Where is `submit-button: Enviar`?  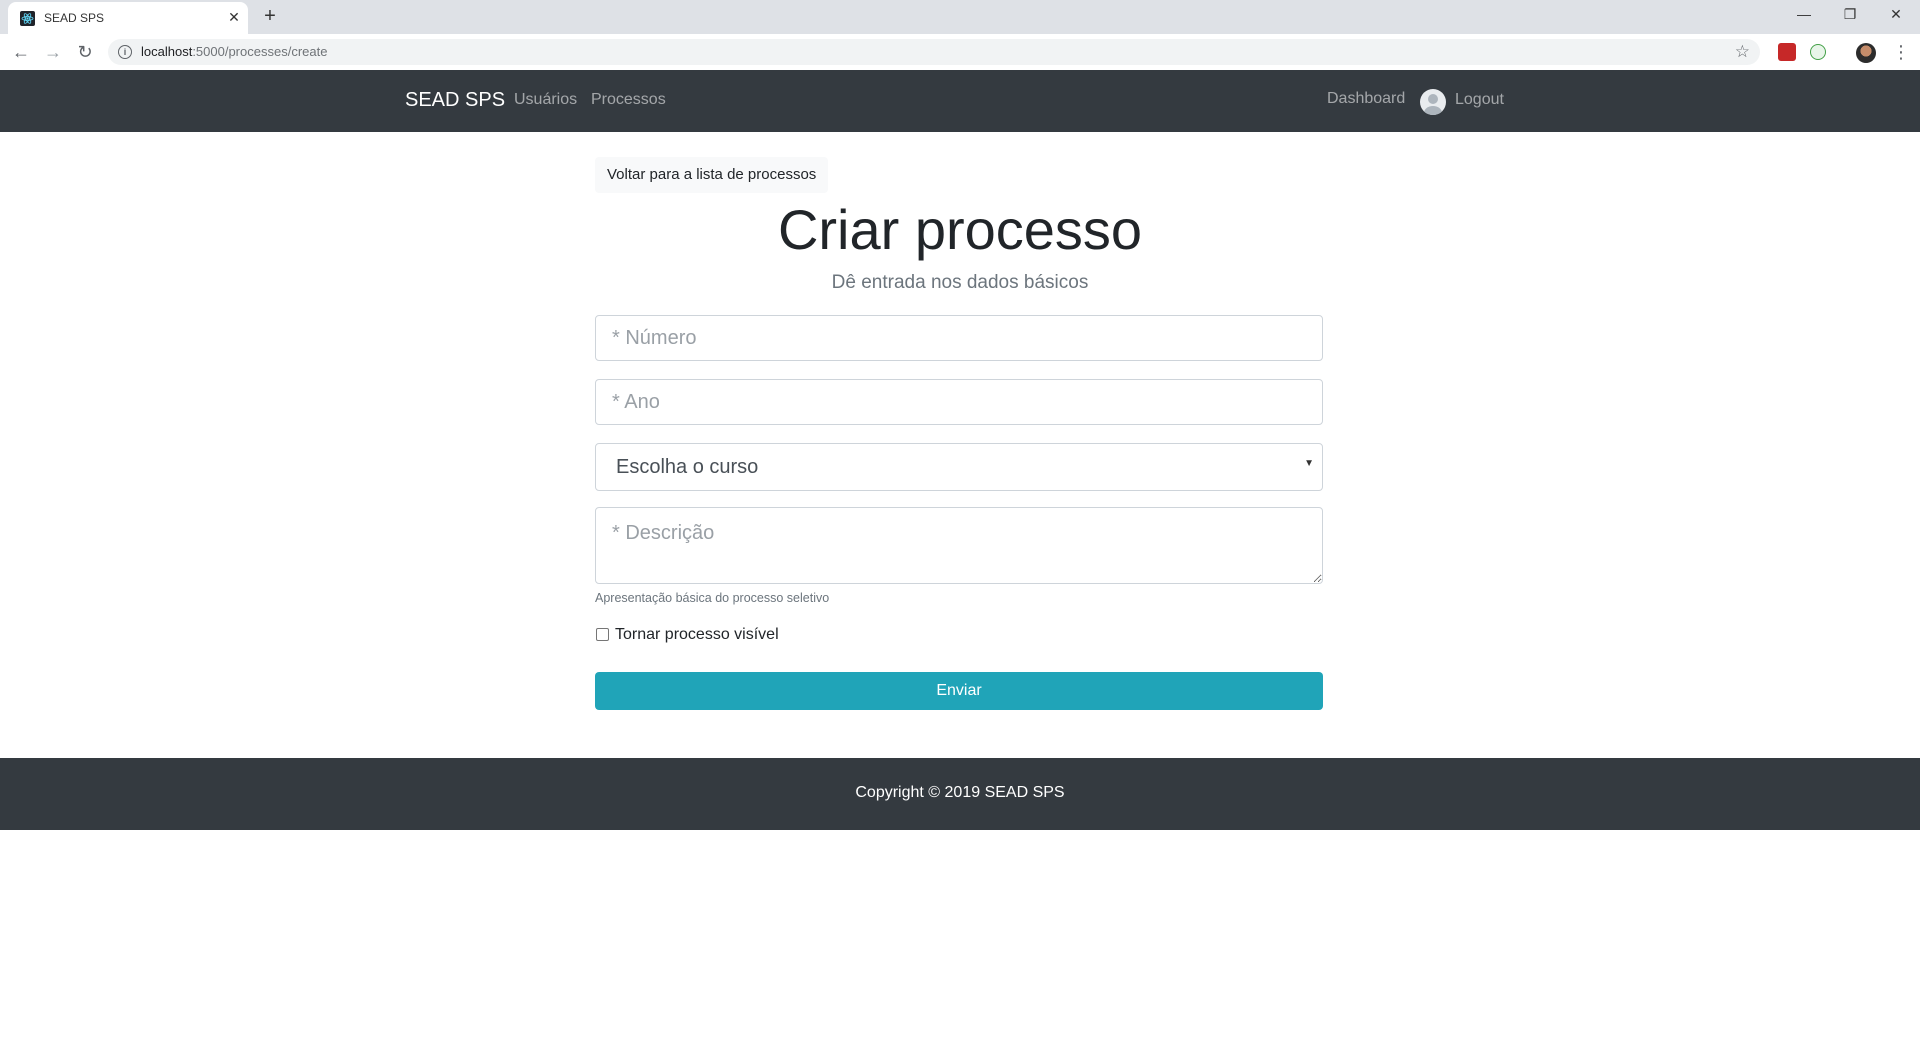 submit-button: Enviar is located at coordinates (959, 691).